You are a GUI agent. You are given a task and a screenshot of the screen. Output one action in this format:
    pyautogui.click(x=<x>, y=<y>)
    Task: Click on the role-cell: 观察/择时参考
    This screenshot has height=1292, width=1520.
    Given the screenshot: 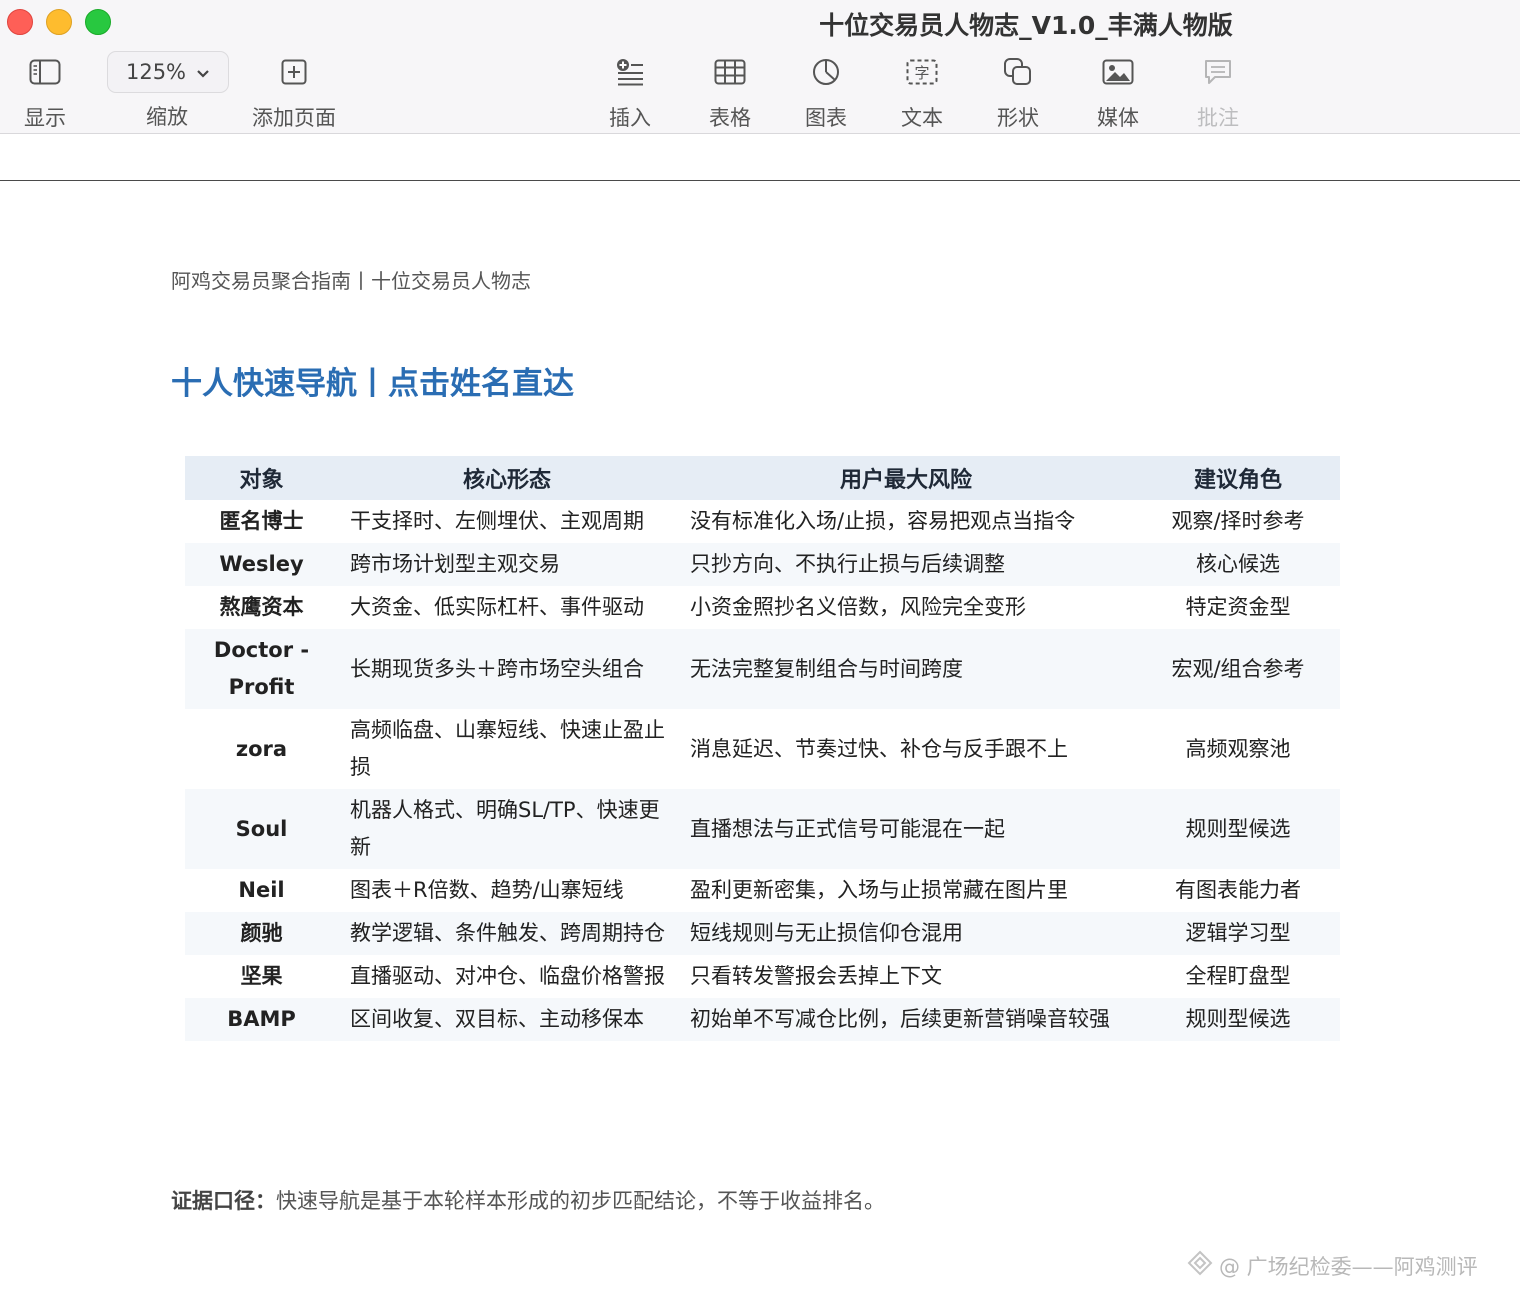 What is the action you would take?
    pyautogui.click(x=1238, y=521)
    